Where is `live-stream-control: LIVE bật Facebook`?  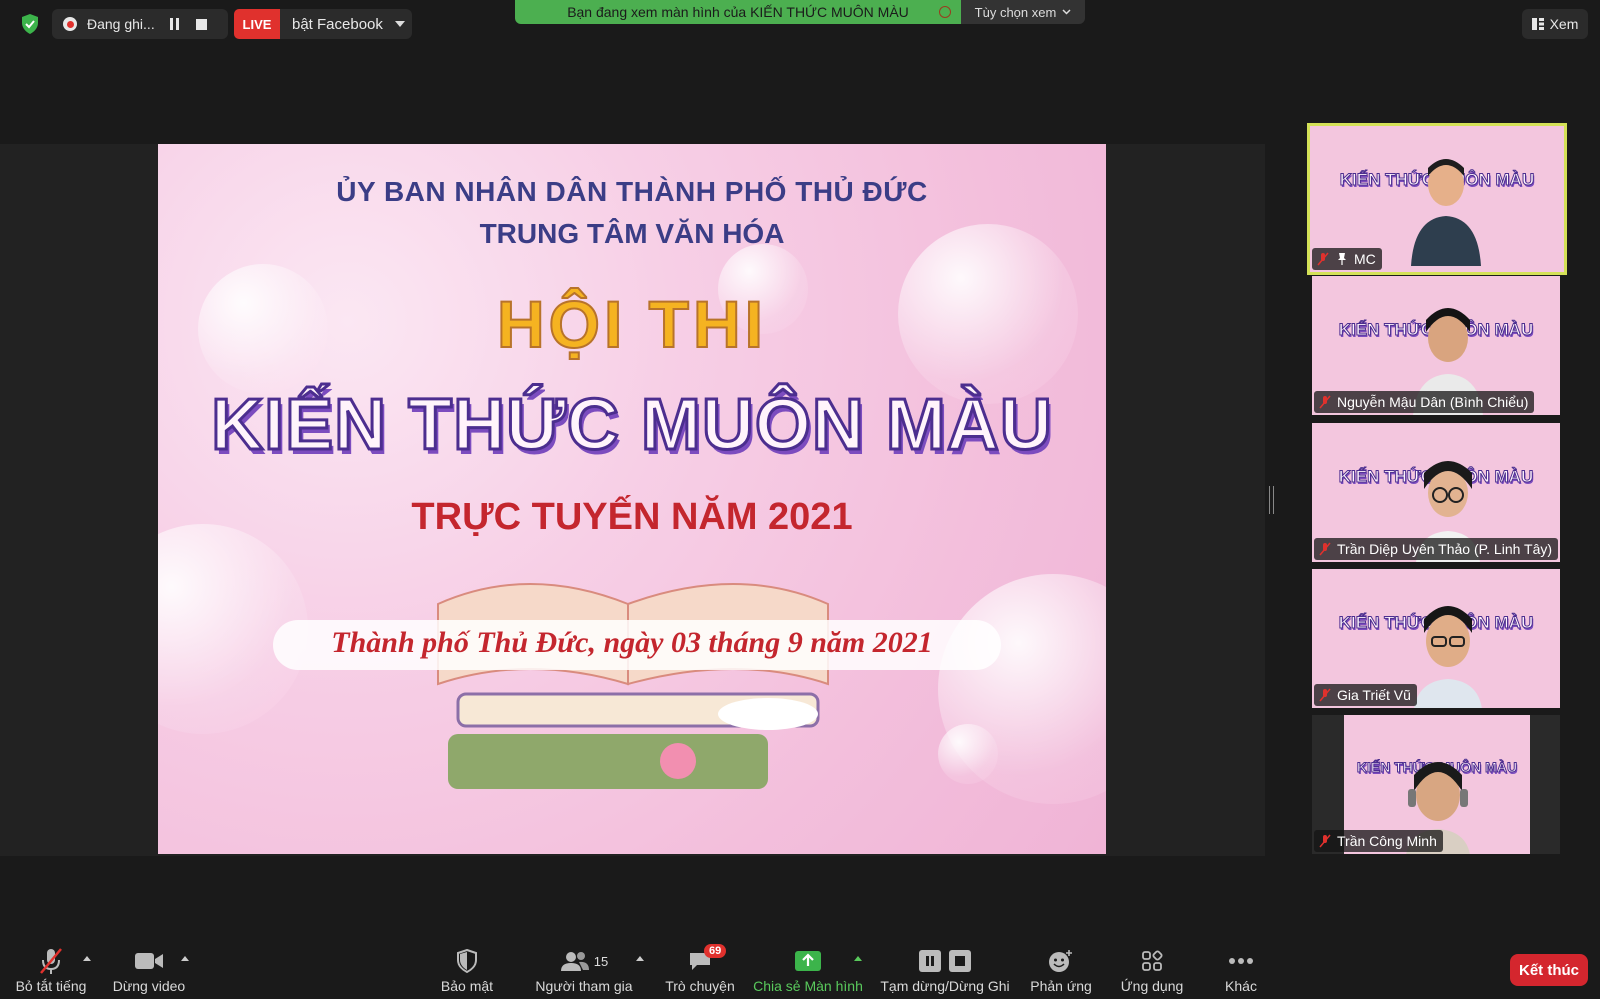
live-stream-control: LIVE bật Facebook is located at coordinates (323, 24).